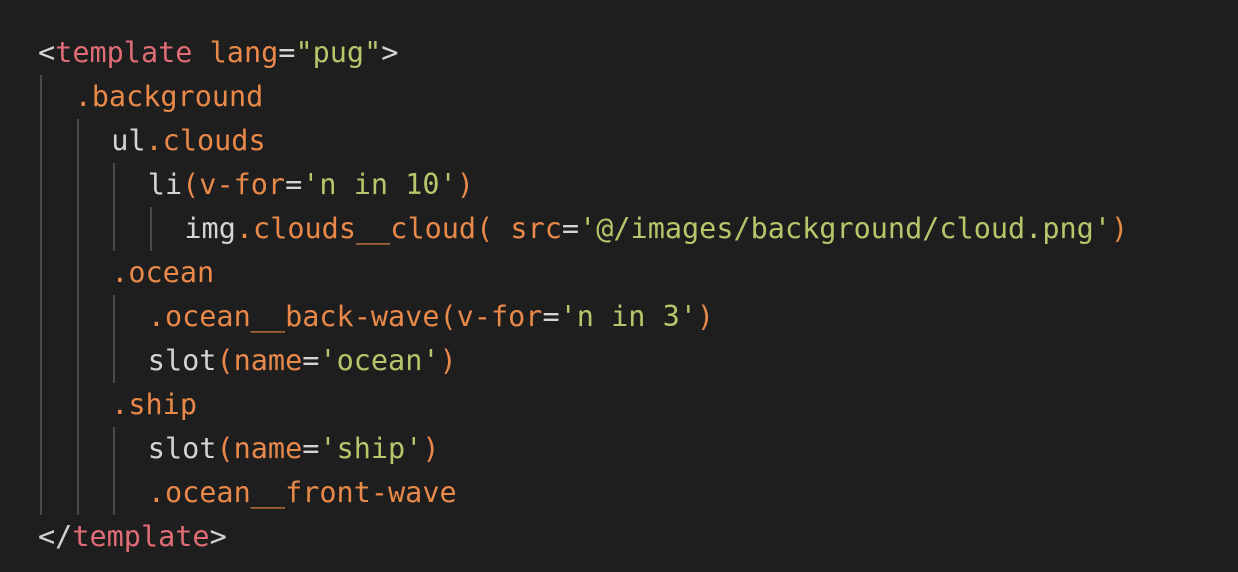  I want to click on code-token: .background, so click(169, 96).